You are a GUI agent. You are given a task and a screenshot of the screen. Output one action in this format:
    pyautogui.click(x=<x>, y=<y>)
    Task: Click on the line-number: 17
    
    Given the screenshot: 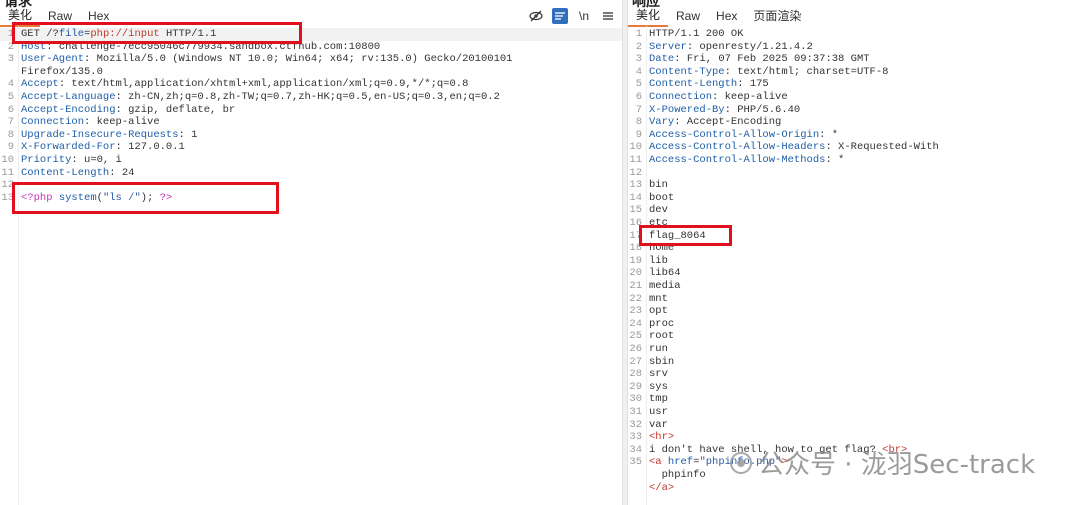 What is the action you would take?
    pyautogui.click(x=635, y=235)
    